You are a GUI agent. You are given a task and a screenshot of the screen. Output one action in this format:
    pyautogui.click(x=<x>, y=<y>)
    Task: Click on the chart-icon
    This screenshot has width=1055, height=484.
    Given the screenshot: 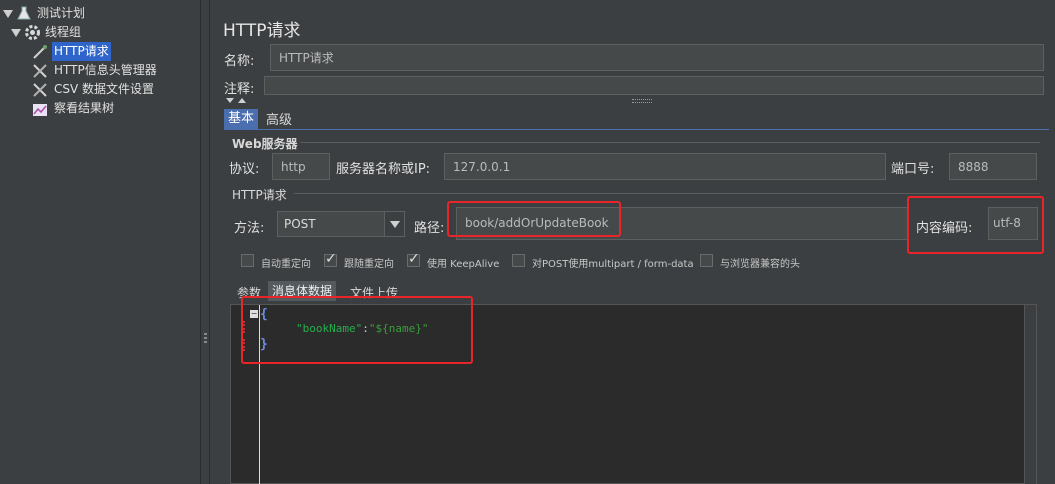 What is the action you would take?
    pyautogui.click(x=40, y=110)
    